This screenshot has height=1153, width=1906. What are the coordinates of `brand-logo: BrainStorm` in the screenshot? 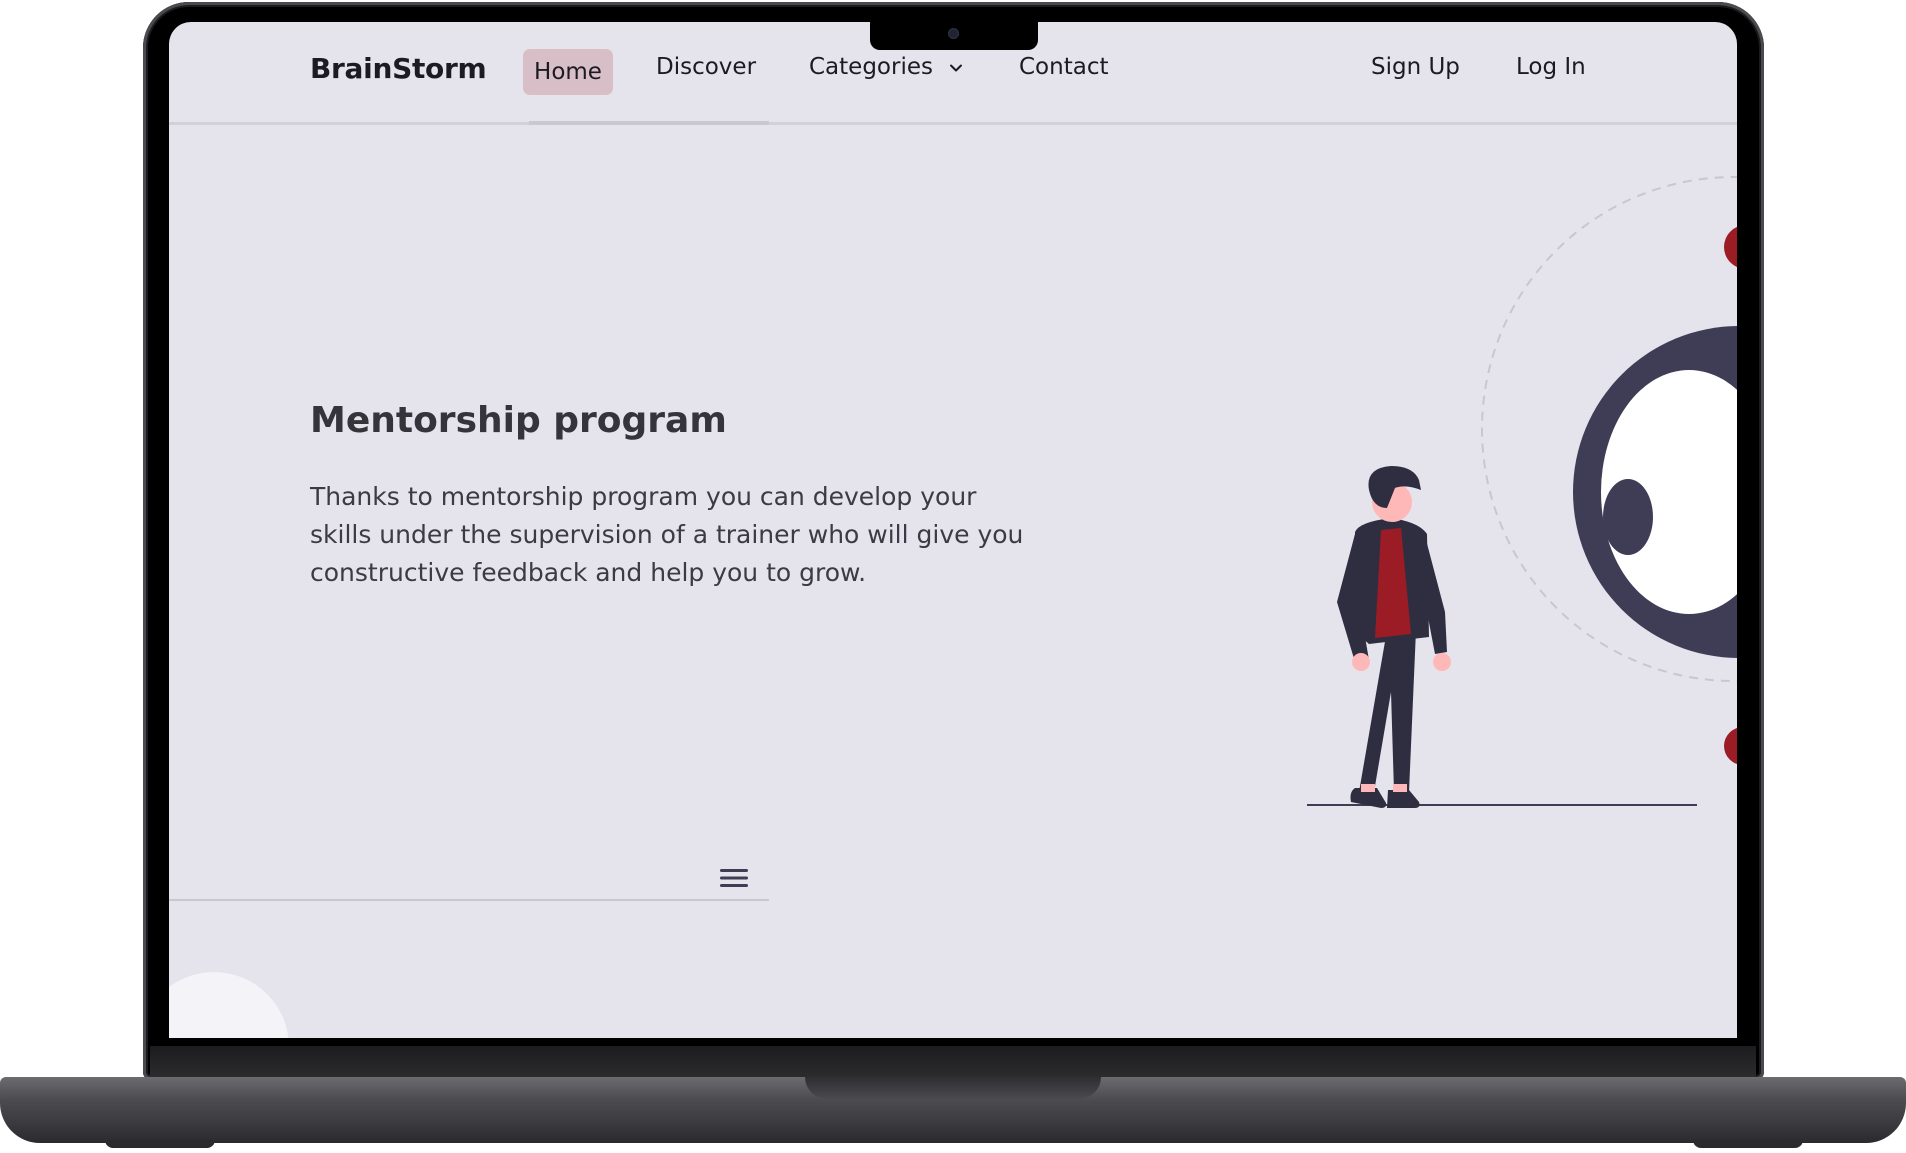 It's located at (398, 68).